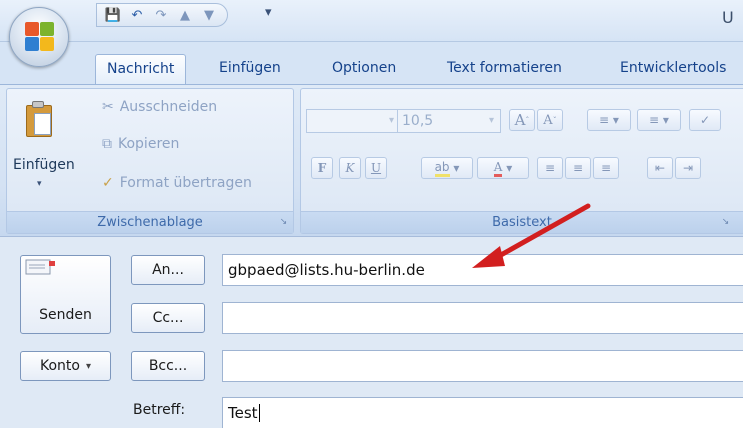  Describe the element at coordinates (659, 120) in the screenshot. I see `numbering-icon: ≡ ▾` at that location.